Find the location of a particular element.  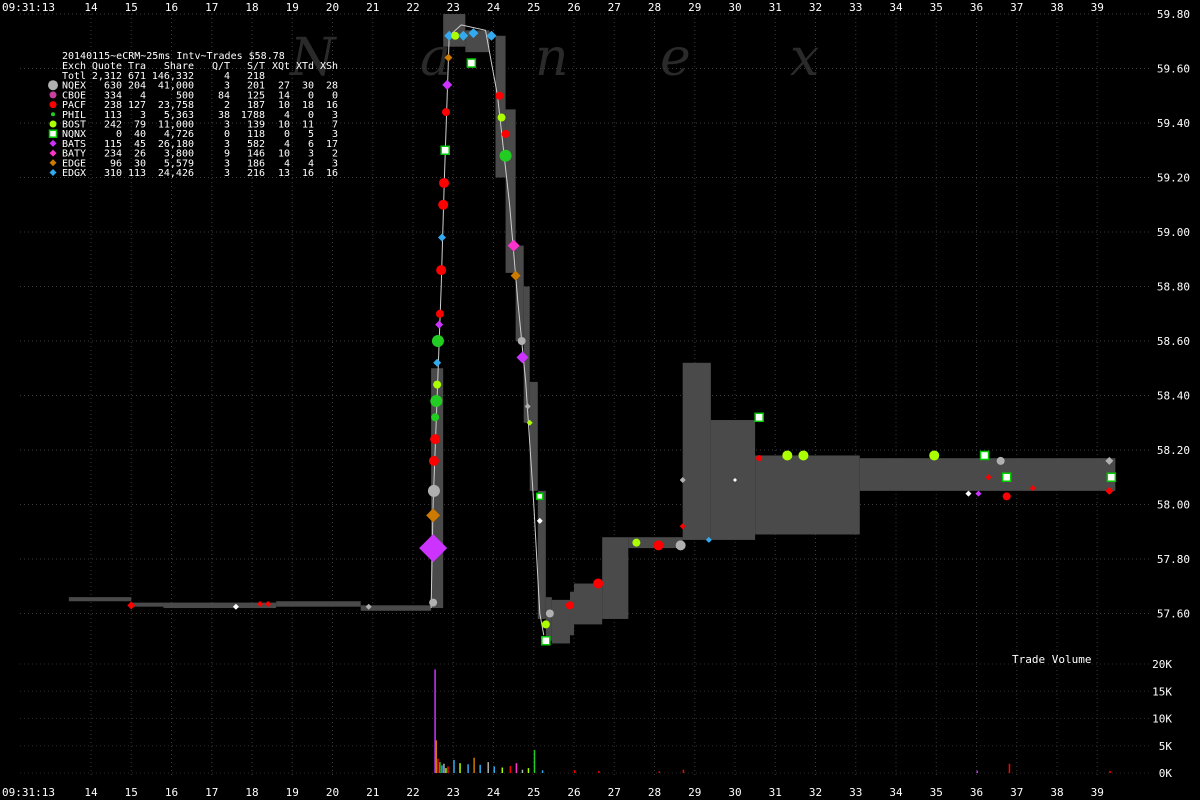

x-tick-label-top: 24 is located at coordinates (494, 7).